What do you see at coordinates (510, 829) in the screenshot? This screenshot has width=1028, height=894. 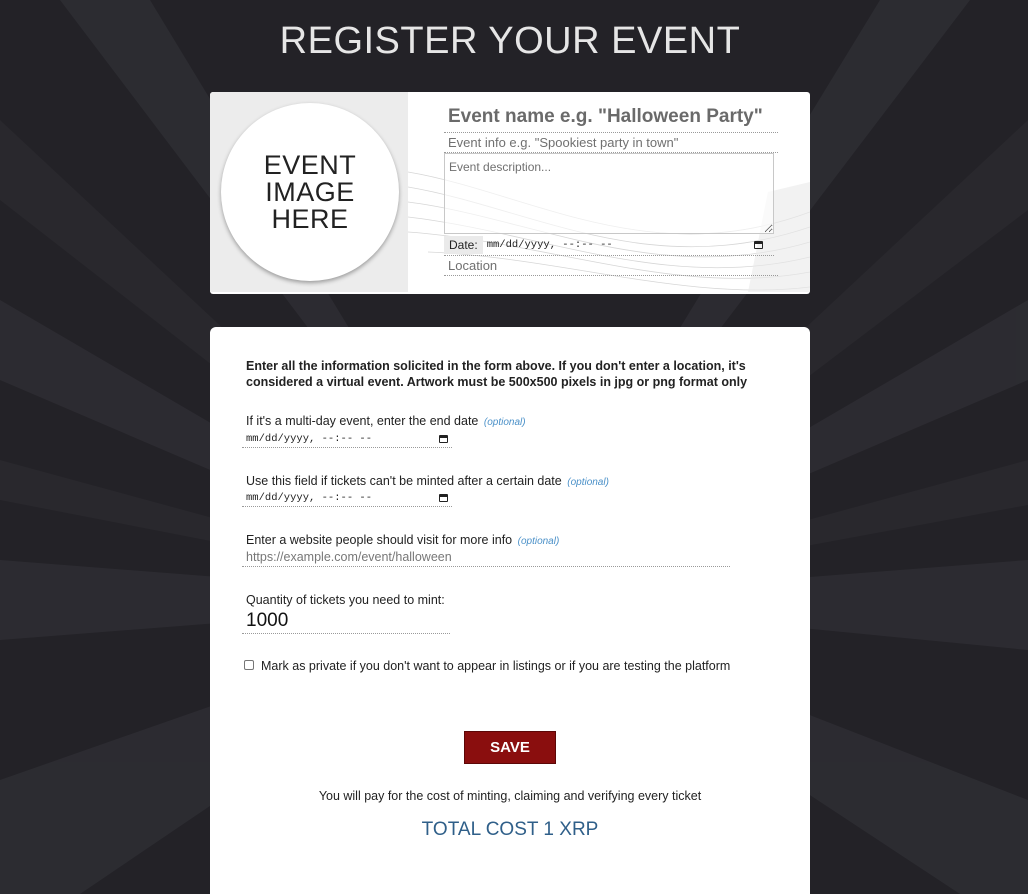 I see `total-cost: TOTAL COST 1 XRP` at bounding box center [510, 829].